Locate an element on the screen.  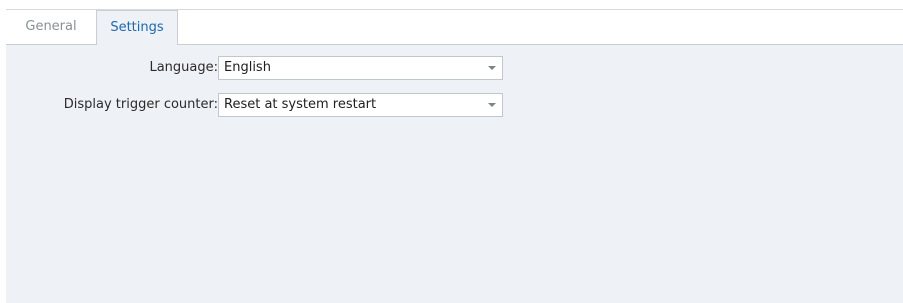
language-value: English is located at coordinates (247, 67).